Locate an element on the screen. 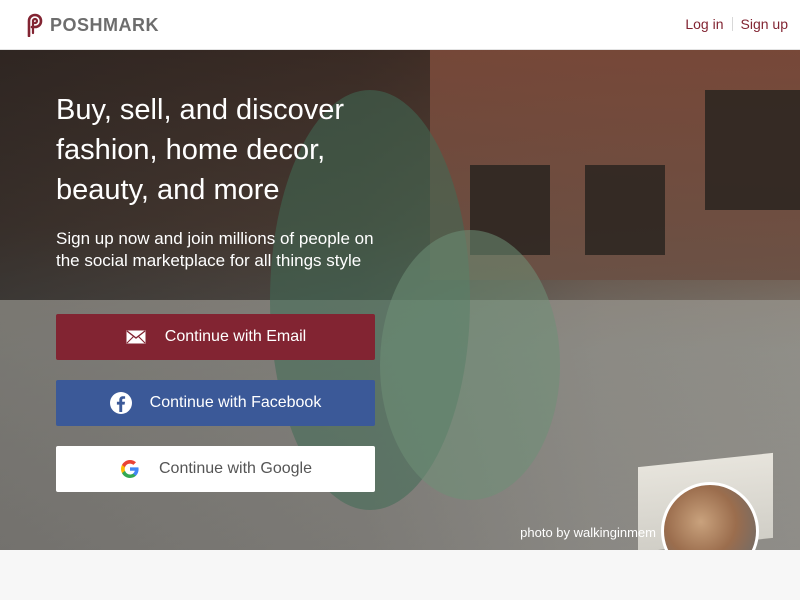  photo-credit: photo by walkinginmem is located at coordinates (588, 532).